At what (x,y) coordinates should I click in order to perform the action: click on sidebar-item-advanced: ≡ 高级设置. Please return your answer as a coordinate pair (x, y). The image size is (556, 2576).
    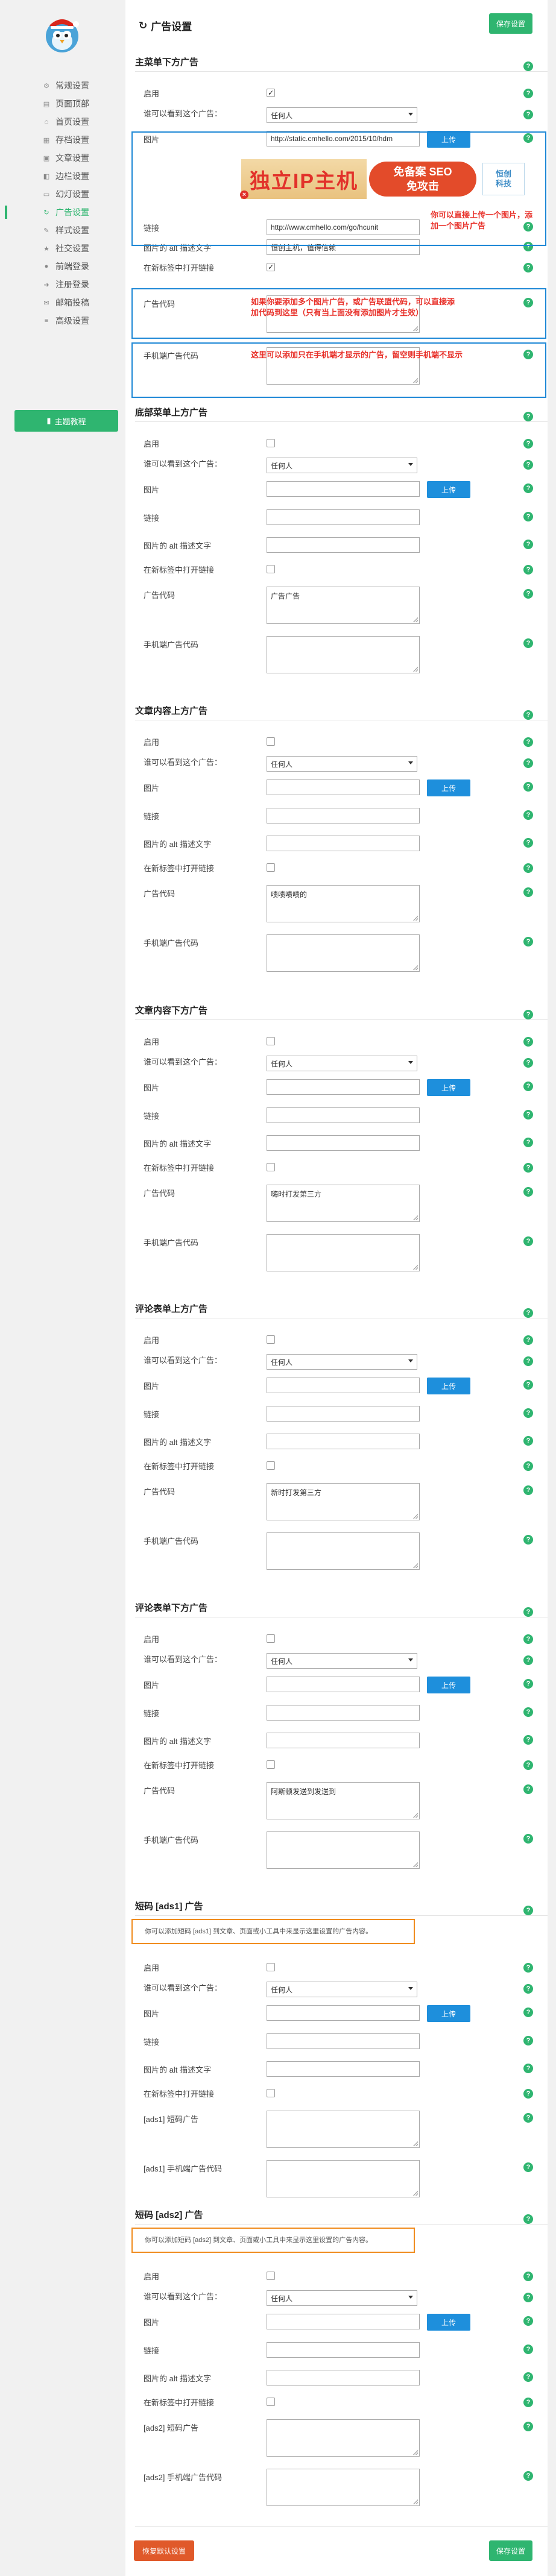
    Looking at the image, I should click on (62, 321).